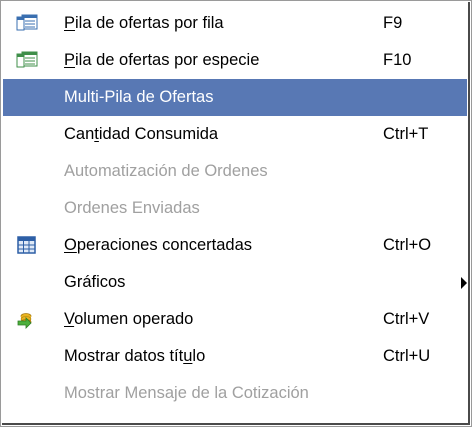 This screenshot has height=427, width=472. What do you see at coordinates (162, 60) in the screenshot?
I see `menu-item-label: Pila de ofertas por especie` at bounding box center [162, 60].